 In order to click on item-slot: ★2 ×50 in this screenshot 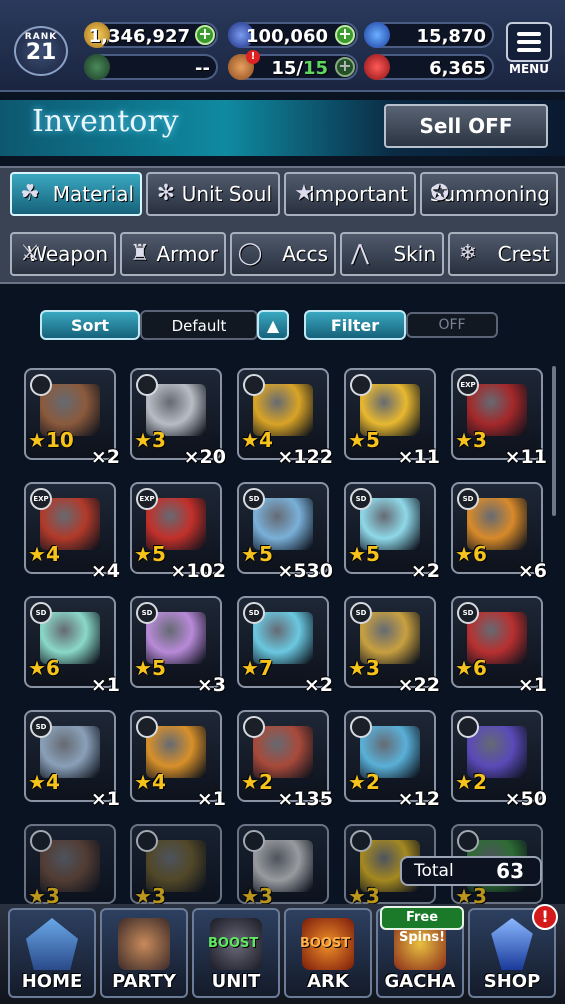, I will do `click(499, 760)`.